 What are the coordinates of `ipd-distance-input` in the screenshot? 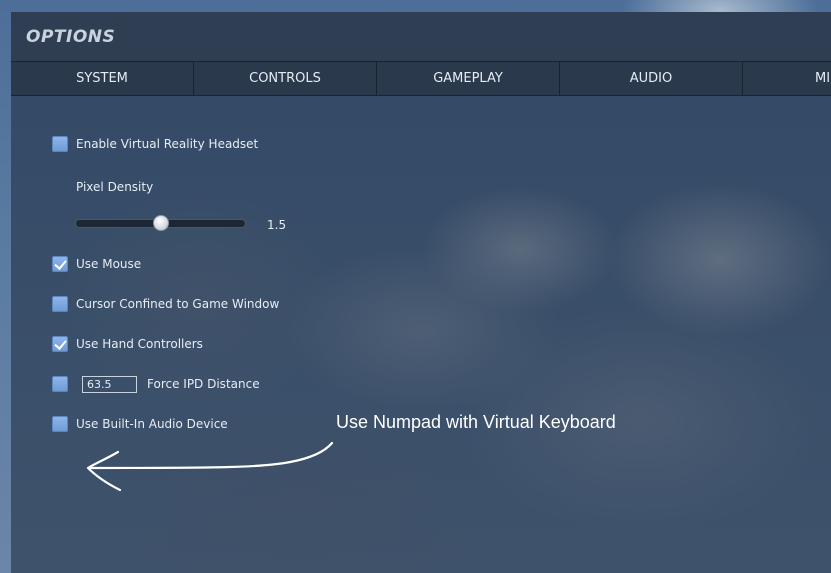 It's located at (109, 384).